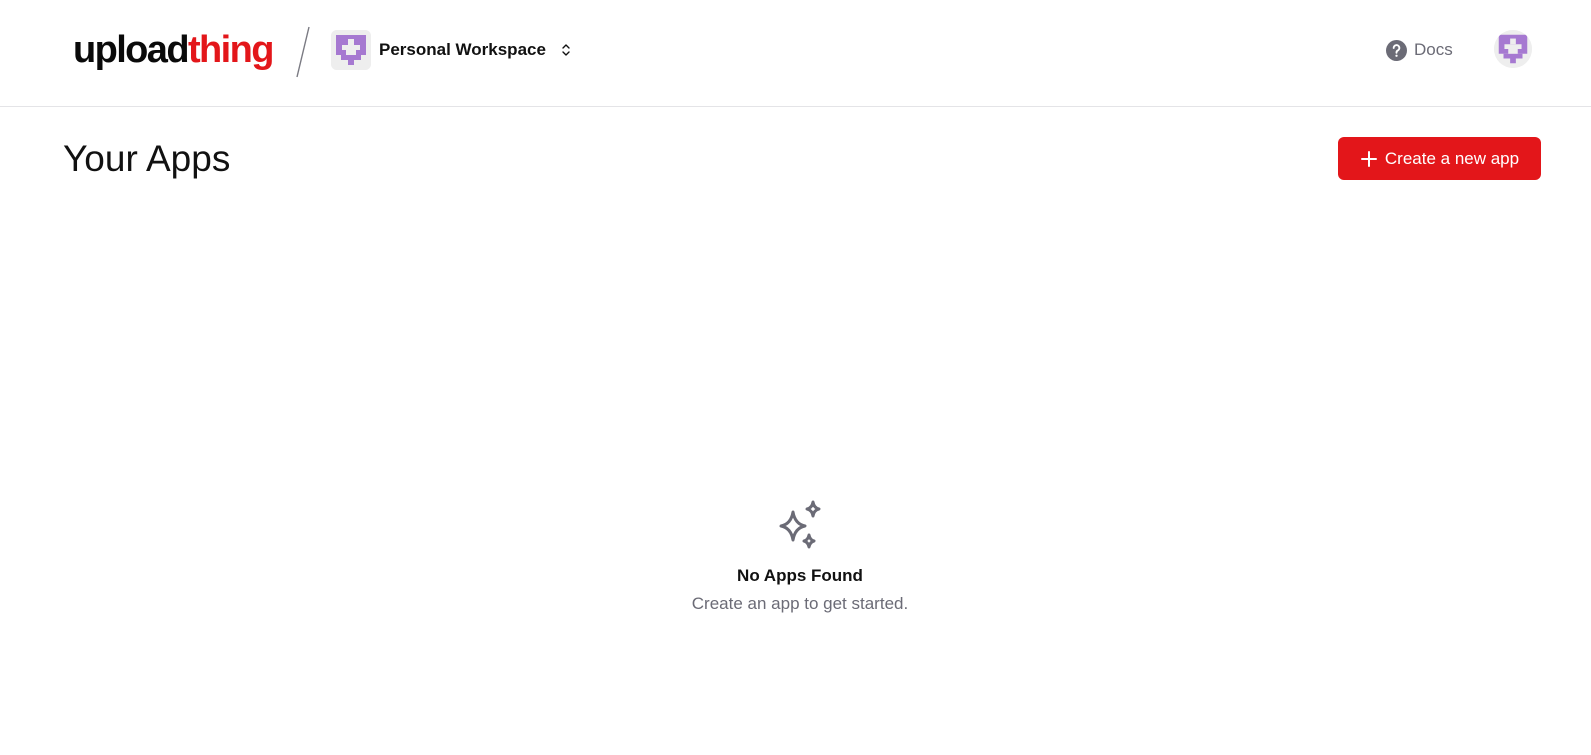 The height and width of the screenshot is (755, 1591). Describe the element at coordinates (566, 50) in the screenshot. I see `chevron-up-down-icon` at that location.